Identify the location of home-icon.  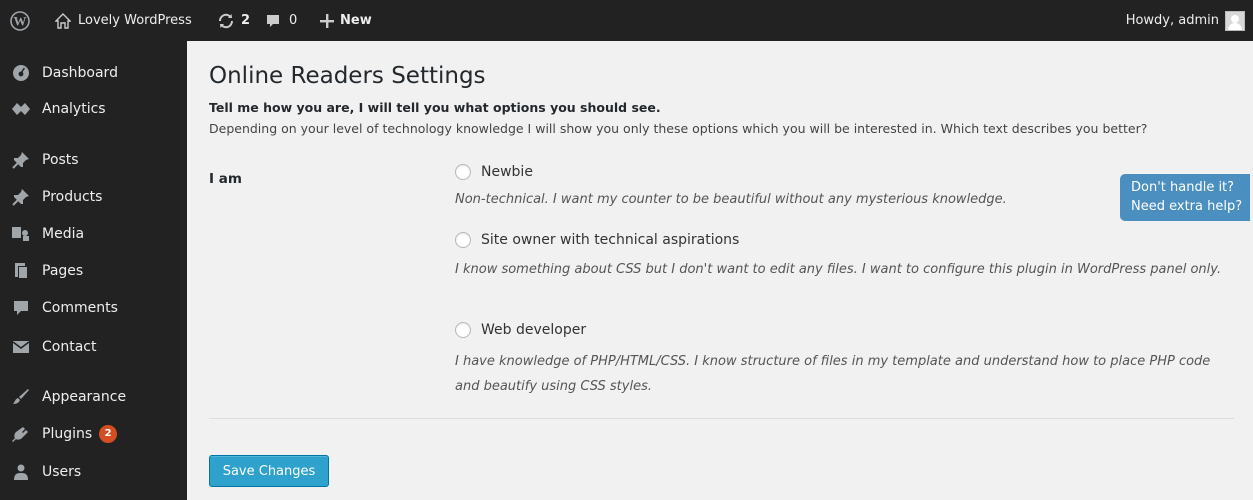
(63, 20).